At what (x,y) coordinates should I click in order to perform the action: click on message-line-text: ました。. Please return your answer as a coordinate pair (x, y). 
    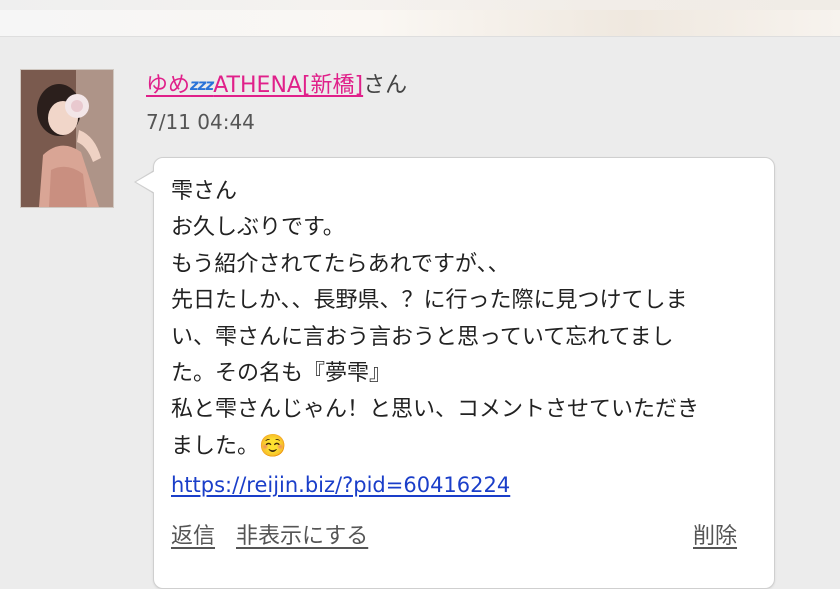
    Looking at the image, I should click on (215, 446).